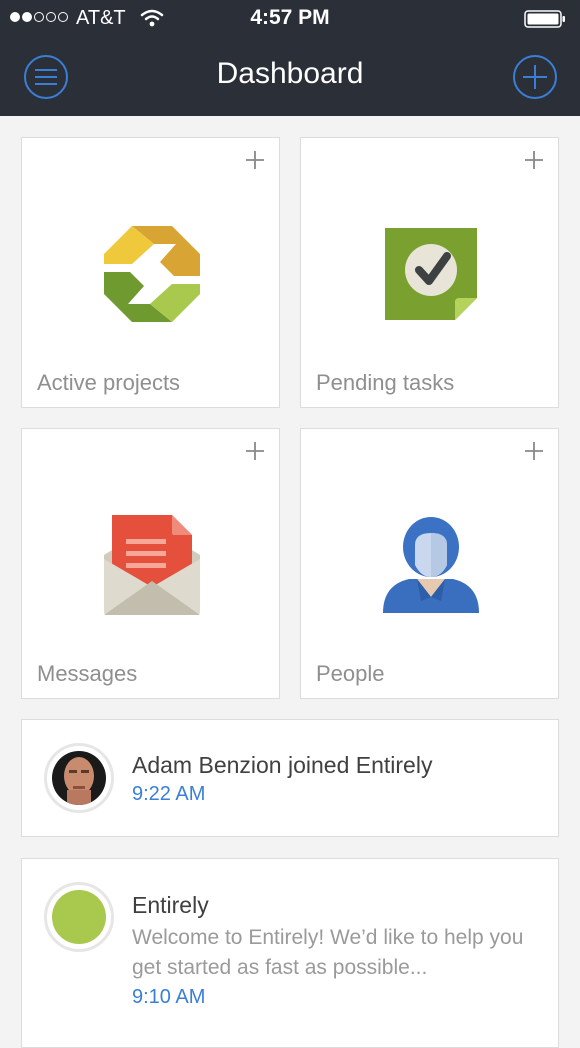 The width and height of the screenshot is (580, 1048). I want to click on plus-icon, so click(535, 77).